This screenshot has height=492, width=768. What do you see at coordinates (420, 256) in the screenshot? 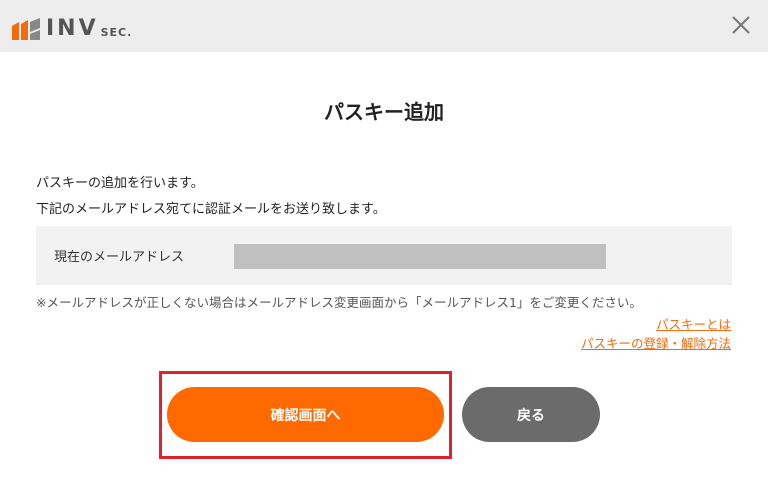
I see `email-value-redacted` at bounding box center [420, 256].